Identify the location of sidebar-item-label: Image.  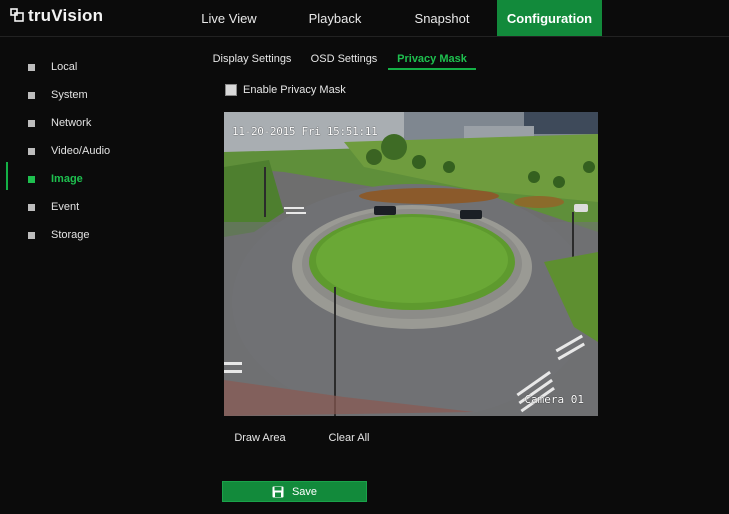
(67, 179).